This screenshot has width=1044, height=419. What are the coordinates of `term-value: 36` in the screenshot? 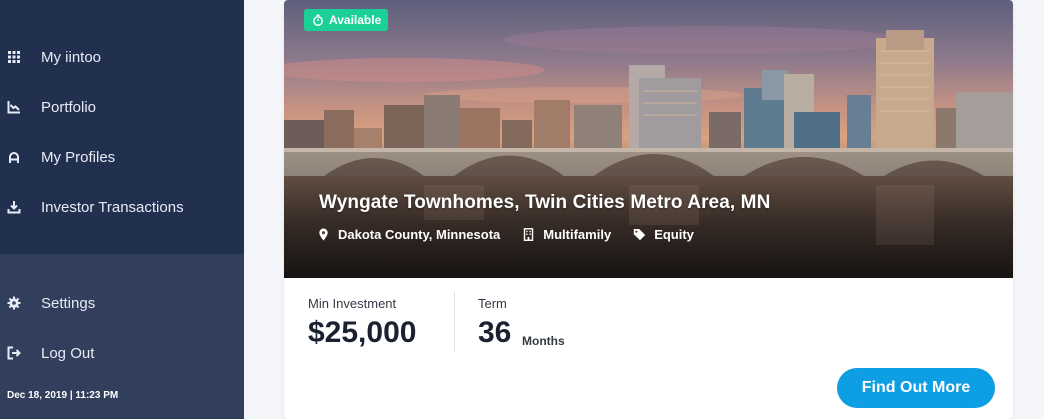 It's located at (495, 332).